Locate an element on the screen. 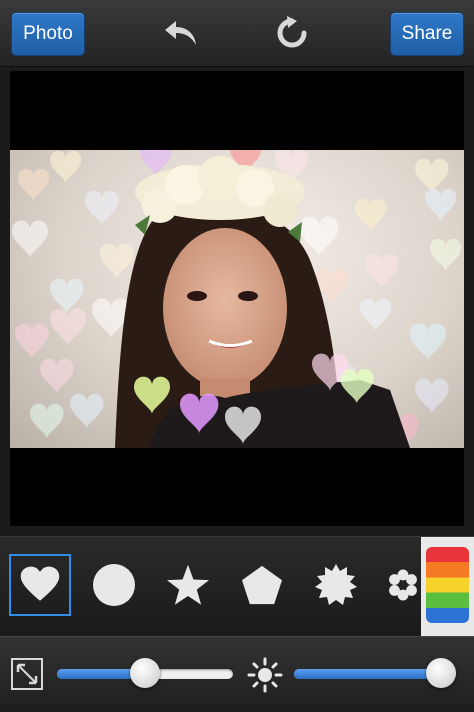  starburst-shape-button is located at coordinates (336, 585).